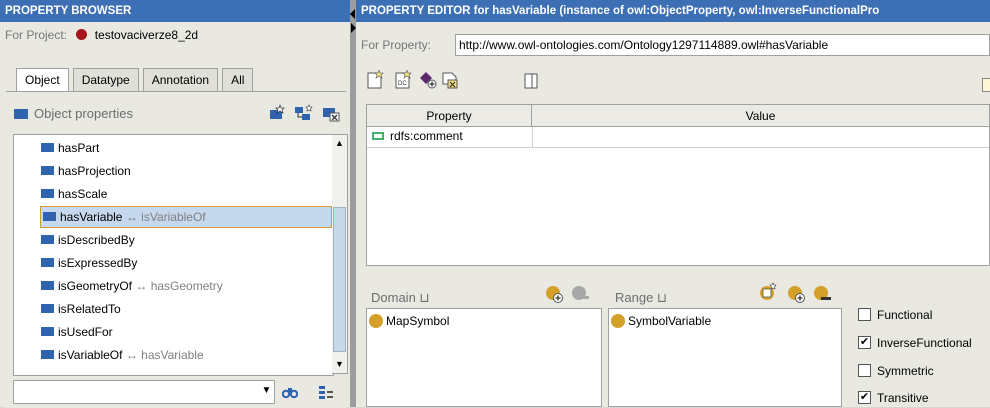 The image size is (990, 408). Describe the element at coordinates (70, 148) in the screenshot. I see `list-item: hasPart` at that location.